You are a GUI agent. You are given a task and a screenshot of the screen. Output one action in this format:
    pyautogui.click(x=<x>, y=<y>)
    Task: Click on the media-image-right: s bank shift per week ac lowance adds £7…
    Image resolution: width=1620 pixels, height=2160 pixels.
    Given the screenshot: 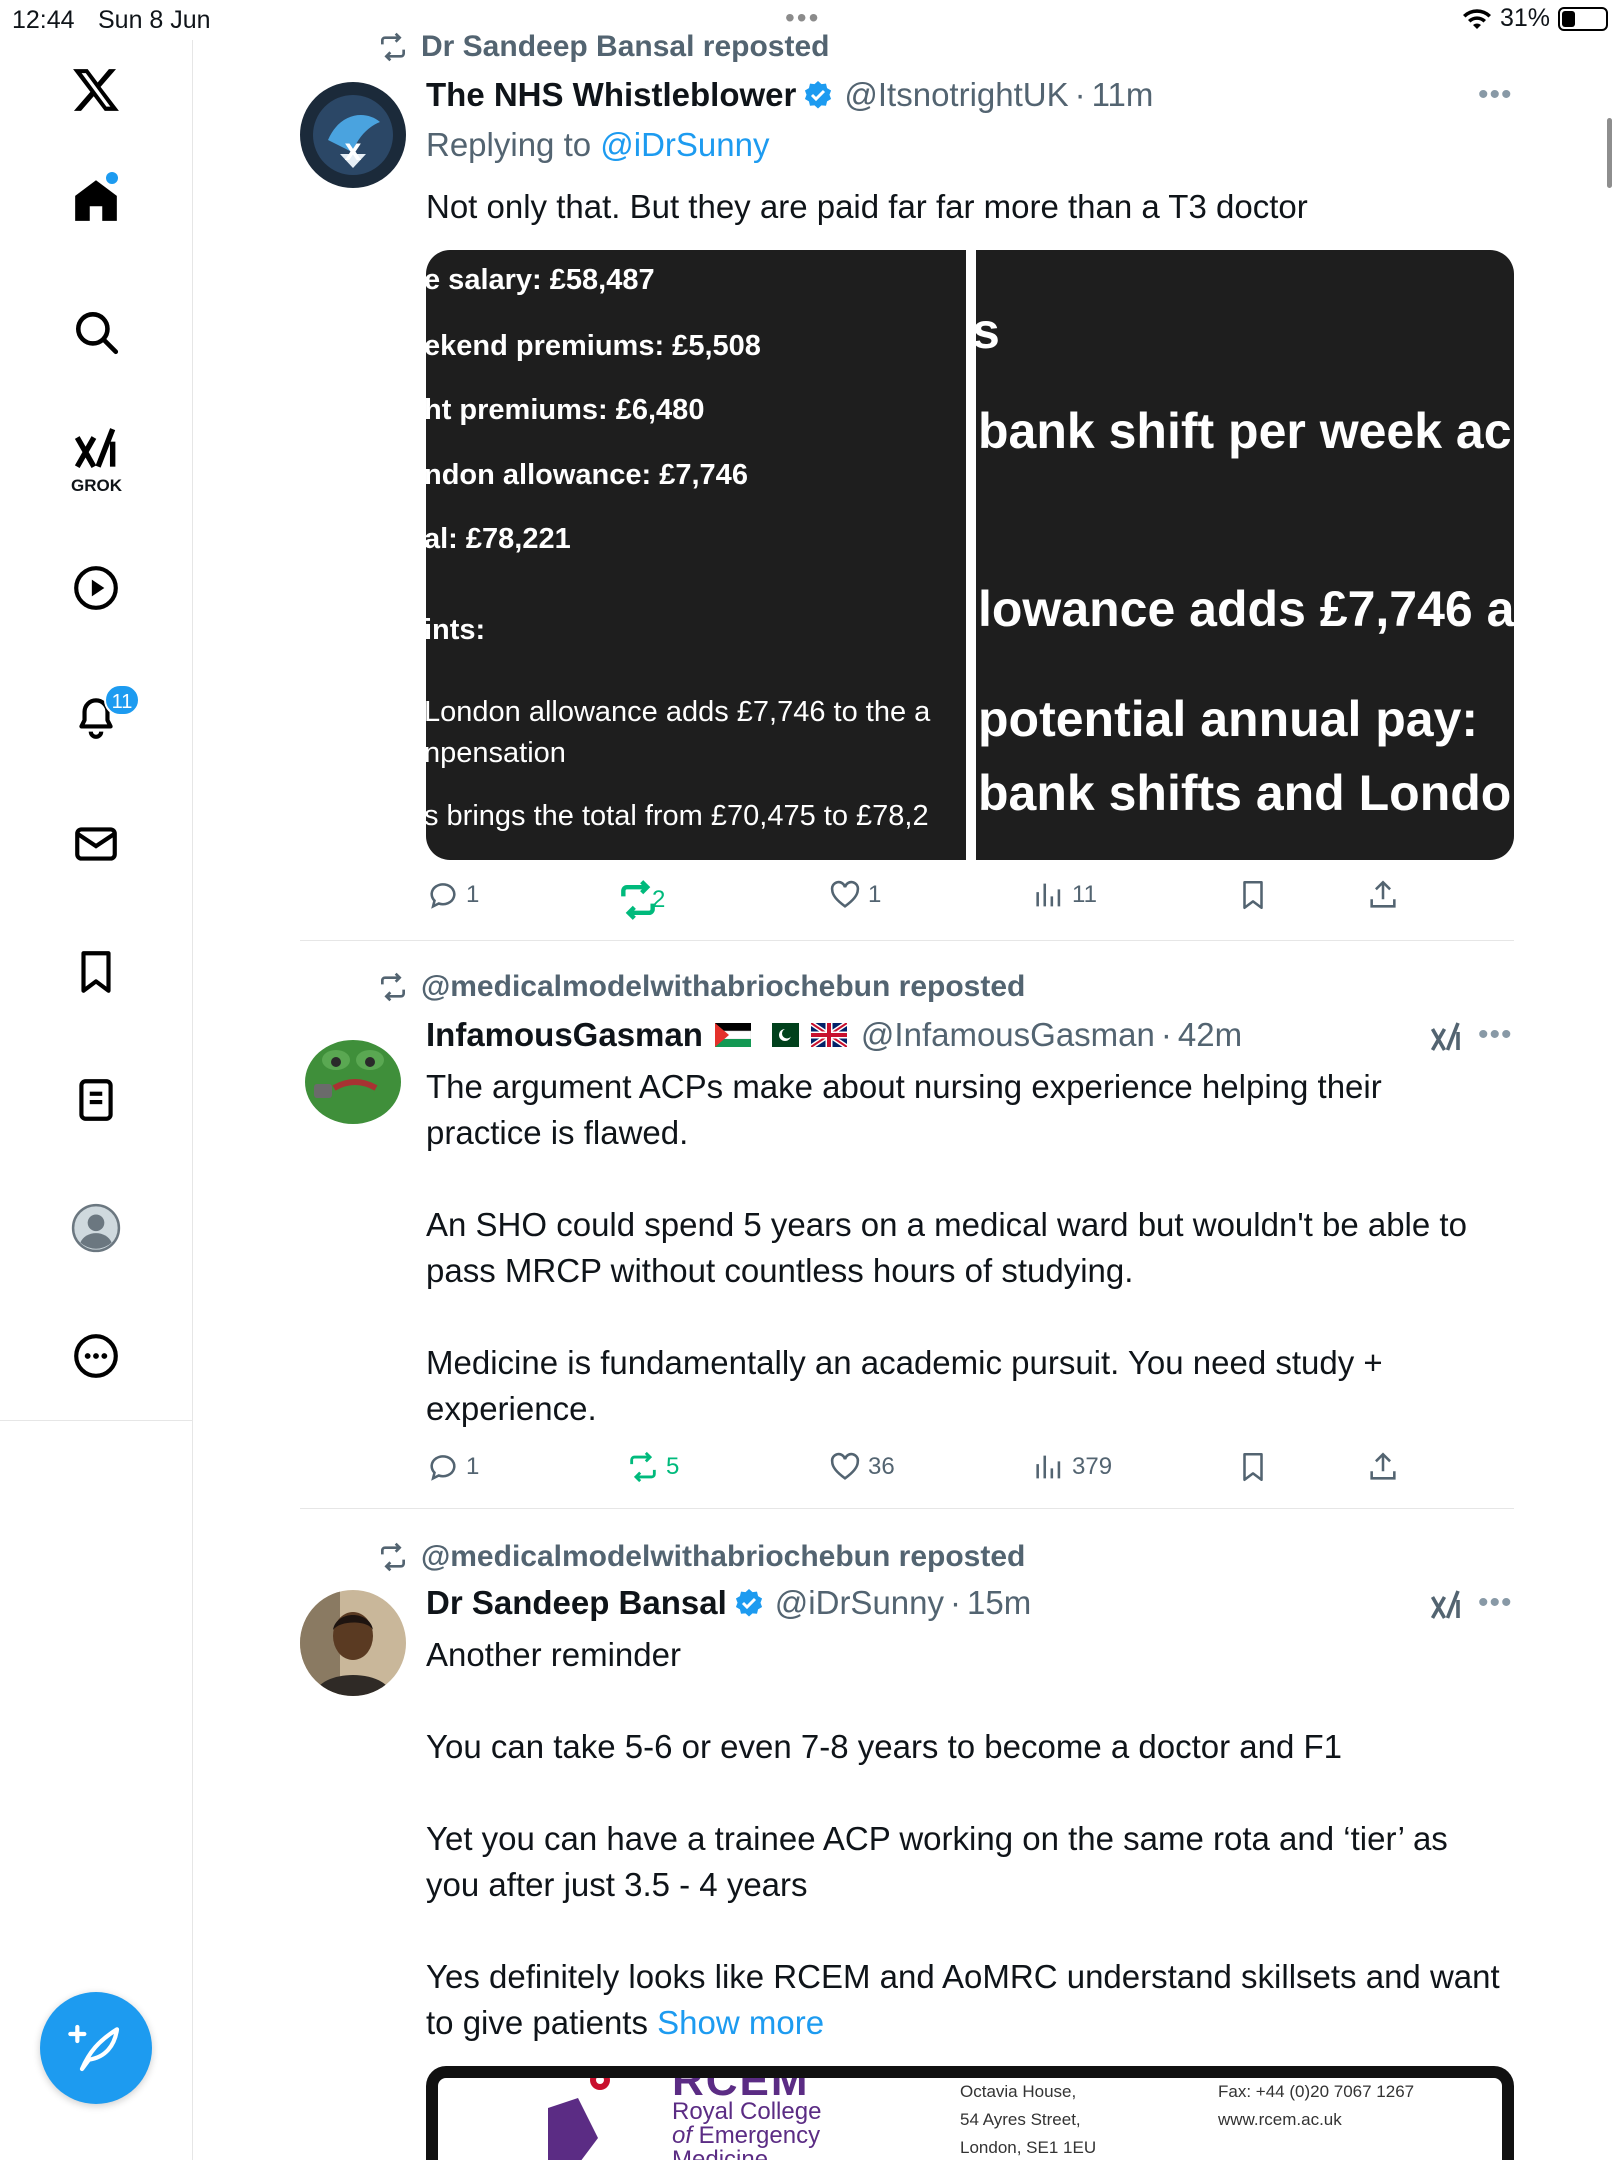 What is the action you would take?
    pyautogui.click(x=1245, y=555)
    